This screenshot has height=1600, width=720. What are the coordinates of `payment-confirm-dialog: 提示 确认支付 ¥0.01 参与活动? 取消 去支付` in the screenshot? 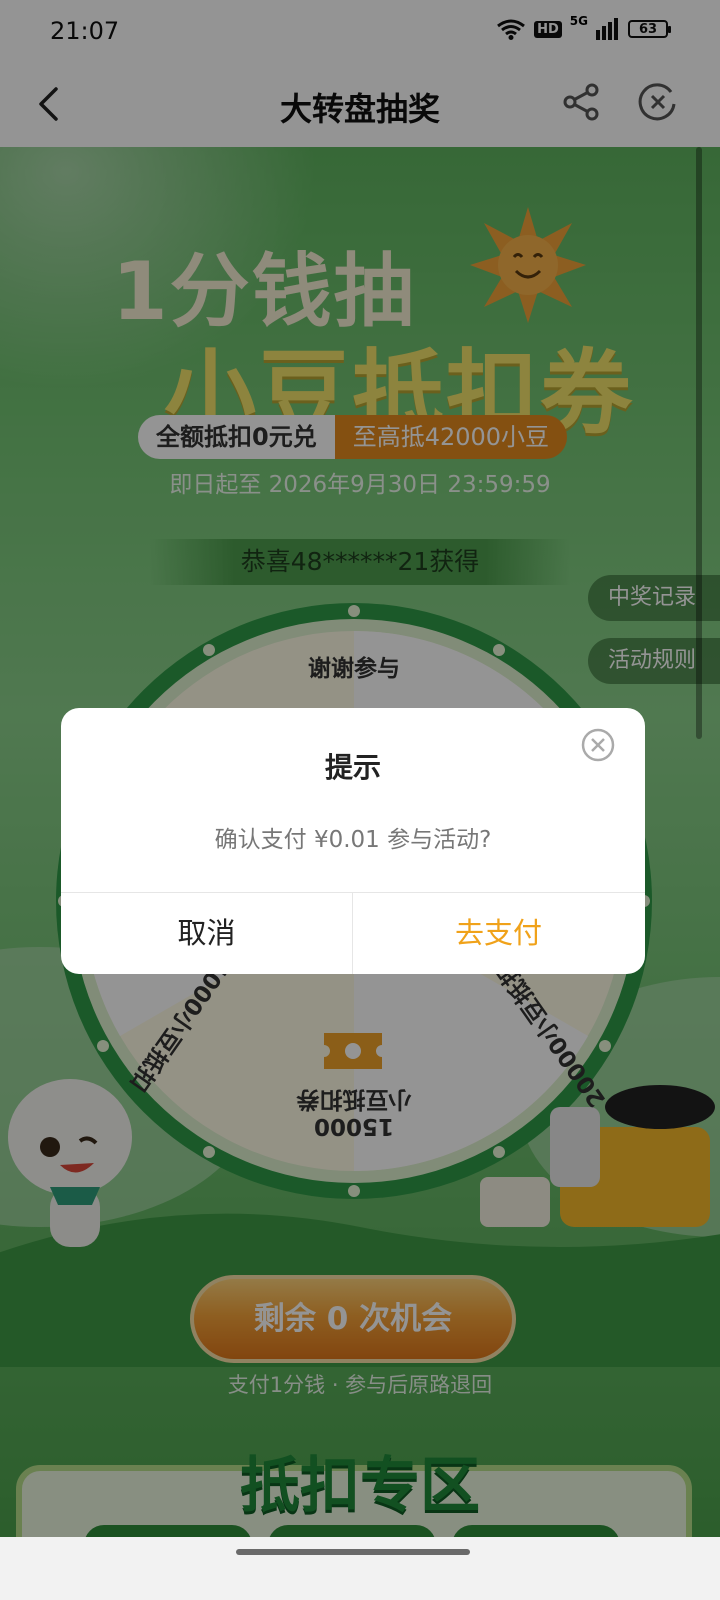 It's located at (353, 841).